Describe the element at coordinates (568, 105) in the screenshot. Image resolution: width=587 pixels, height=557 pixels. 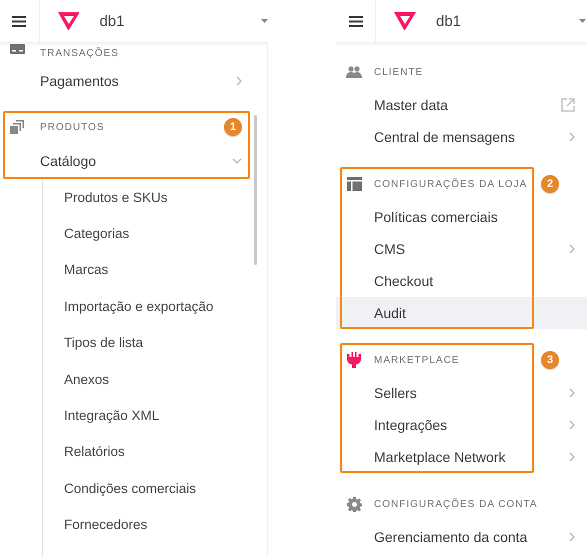
I see `external-link-icon` at that location.